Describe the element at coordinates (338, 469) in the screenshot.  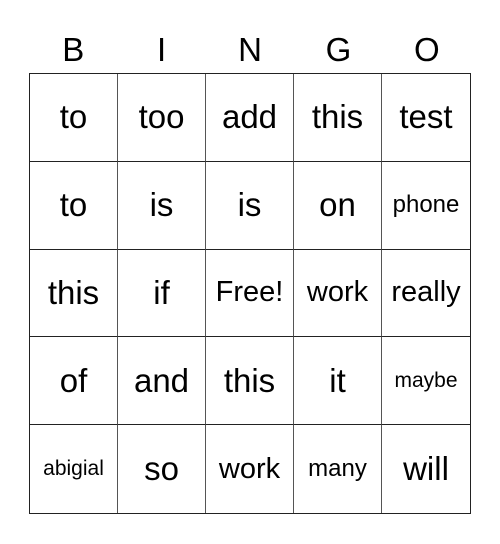
I see `bingo-cell: many` at that location.